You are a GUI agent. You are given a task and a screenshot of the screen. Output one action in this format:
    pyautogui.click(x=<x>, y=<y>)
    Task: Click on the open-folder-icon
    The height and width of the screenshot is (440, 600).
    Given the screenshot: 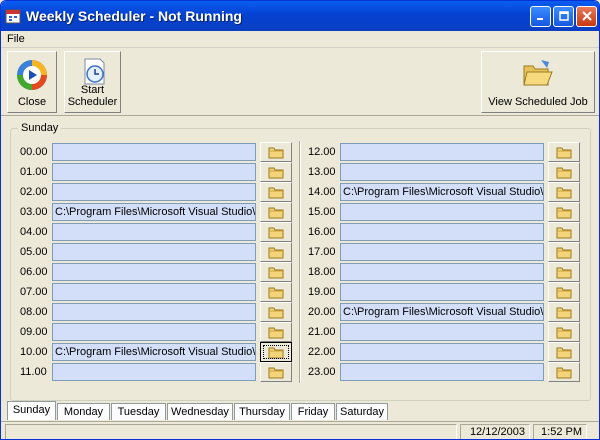 What is the action you would take?
    pyautogui.click(x=538, y=73)
    